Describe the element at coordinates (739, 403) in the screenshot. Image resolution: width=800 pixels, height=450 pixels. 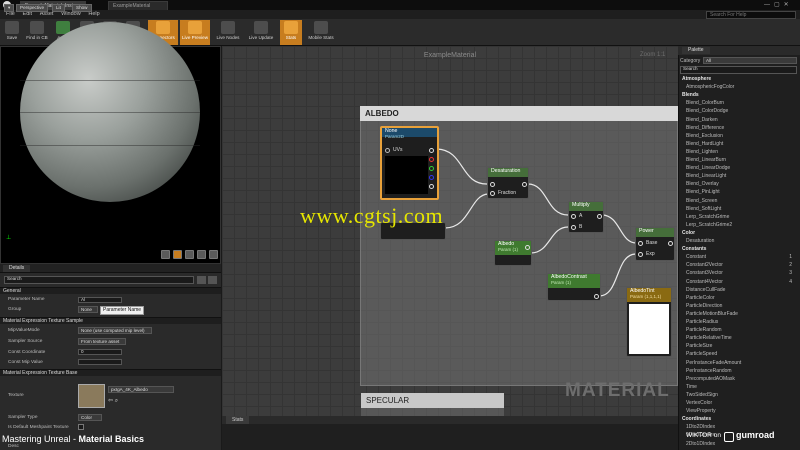
I see `palette-item: VertexColor` at that location.